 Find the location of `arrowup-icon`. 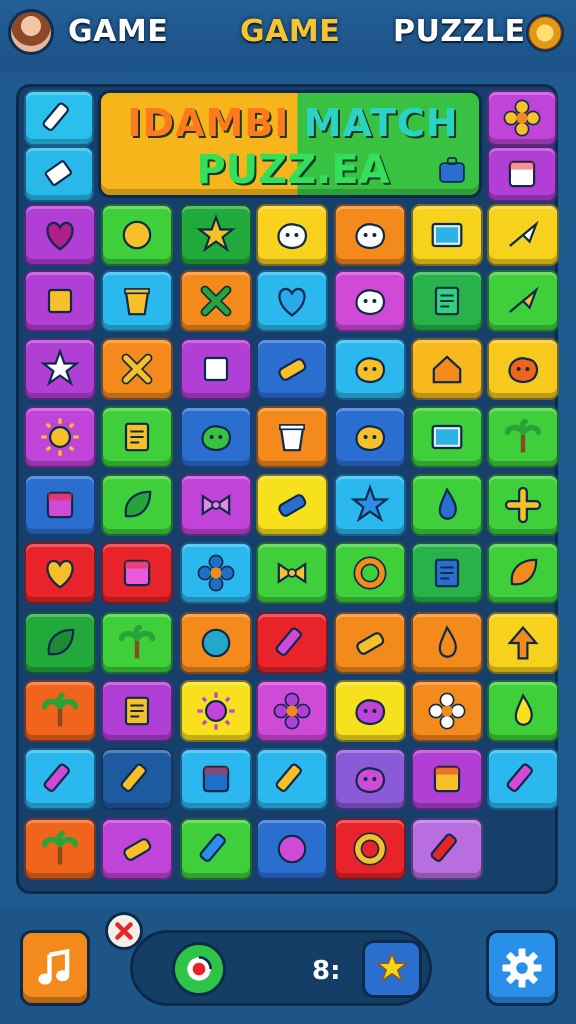

arrowup-icon is located at coordinates (523, 642).